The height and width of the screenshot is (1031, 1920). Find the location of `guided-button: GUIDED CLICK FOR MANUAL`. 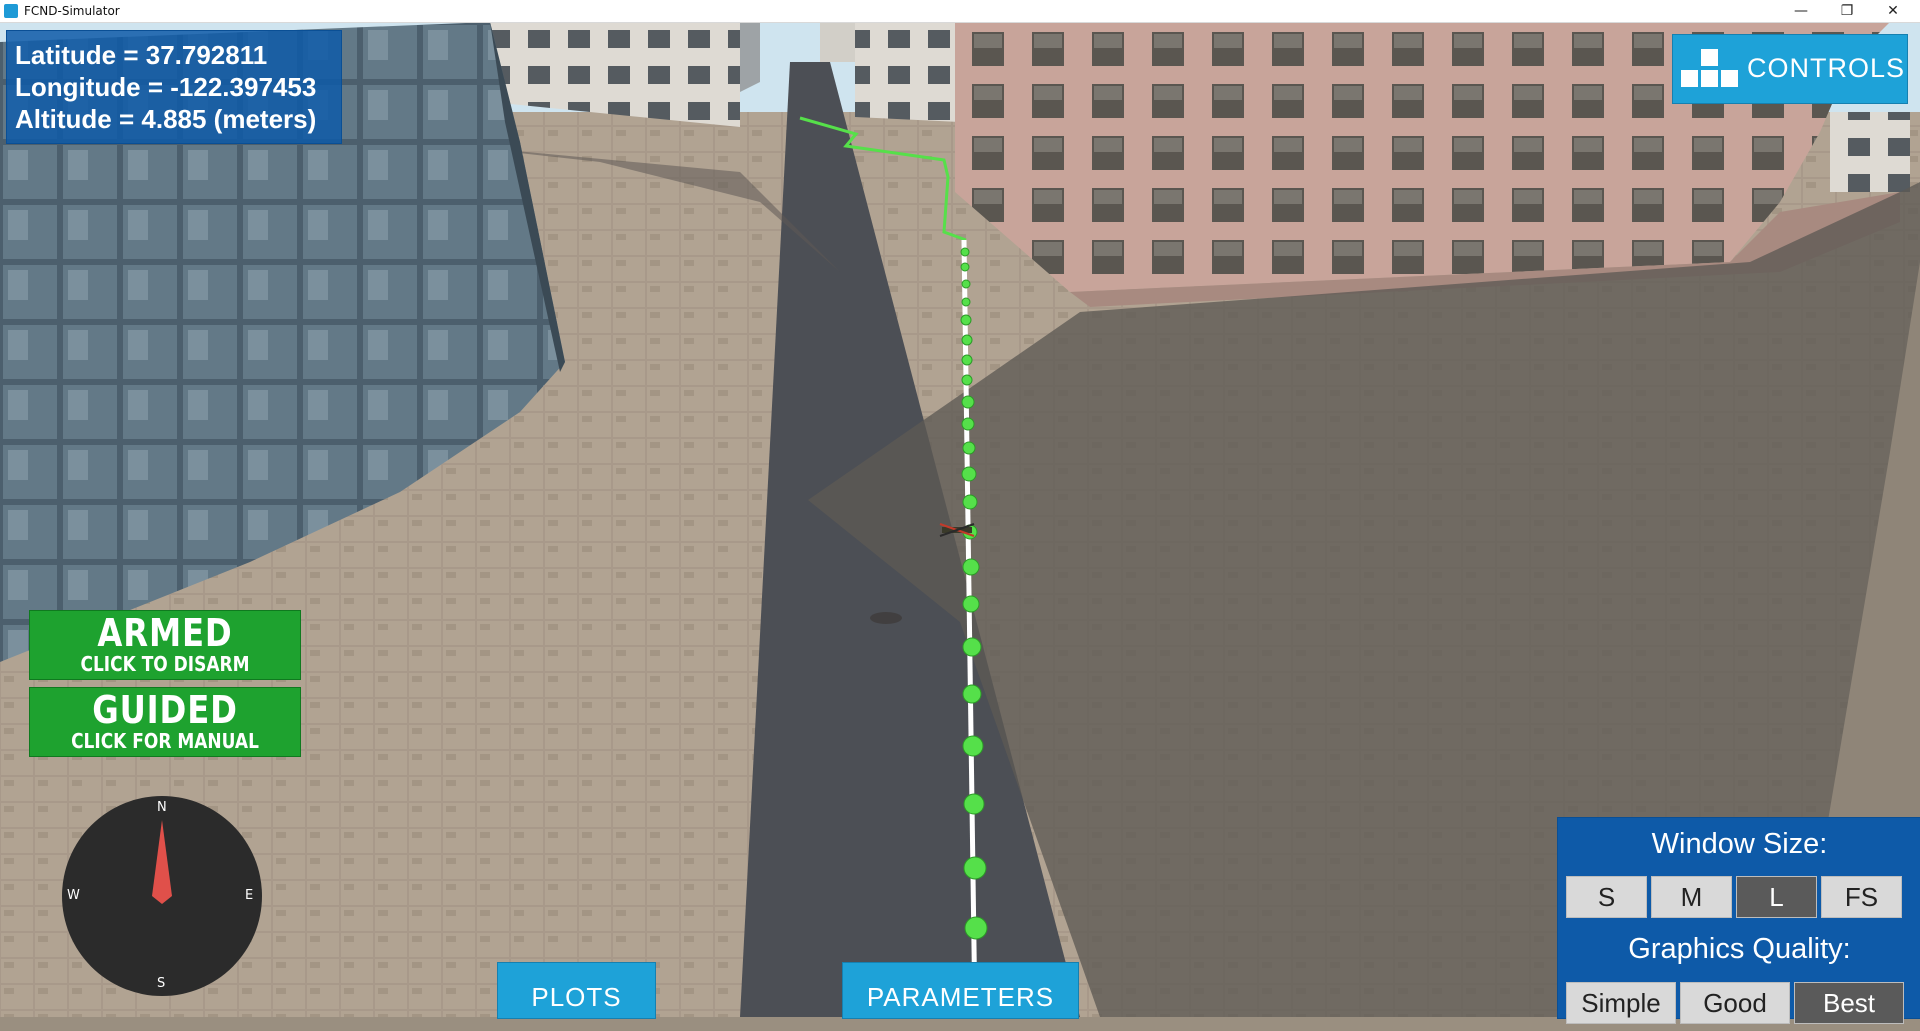

guided-button: GUIDED CLICK FOR MANUAL is located at coordinates (165, 722).